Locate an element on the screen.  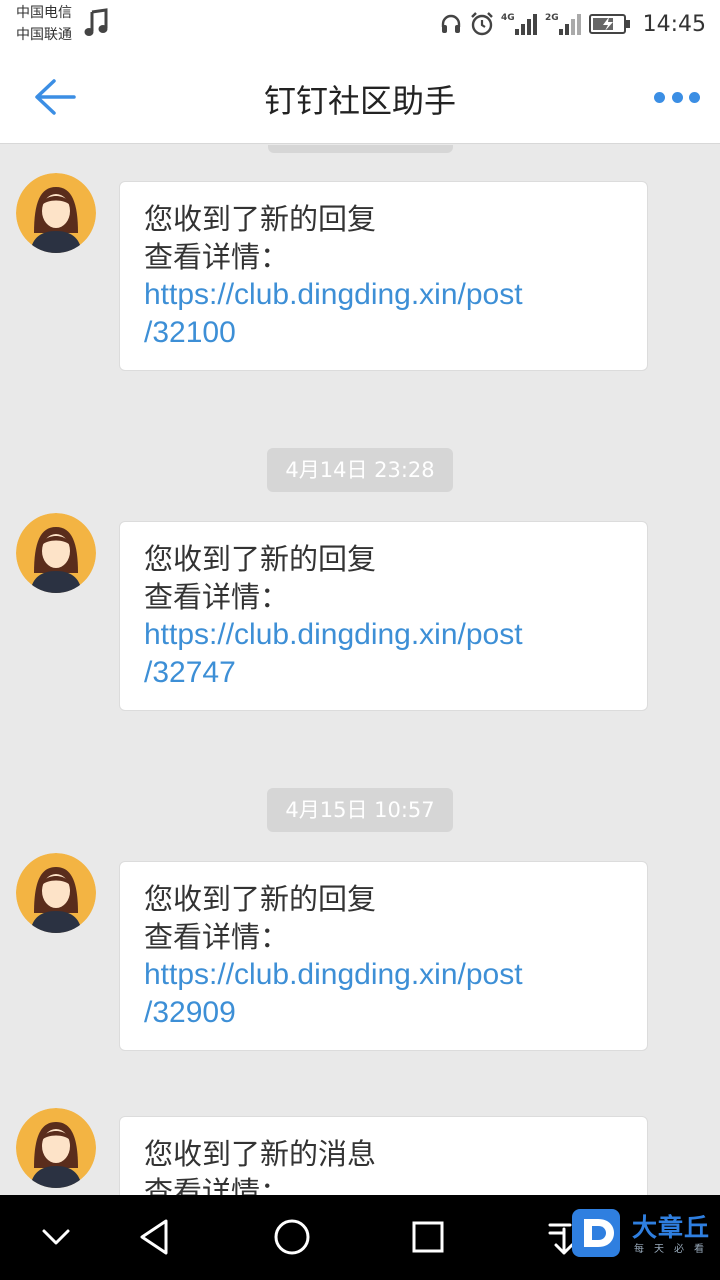
network-label-1: 4G is located at coordinates (508, 18).